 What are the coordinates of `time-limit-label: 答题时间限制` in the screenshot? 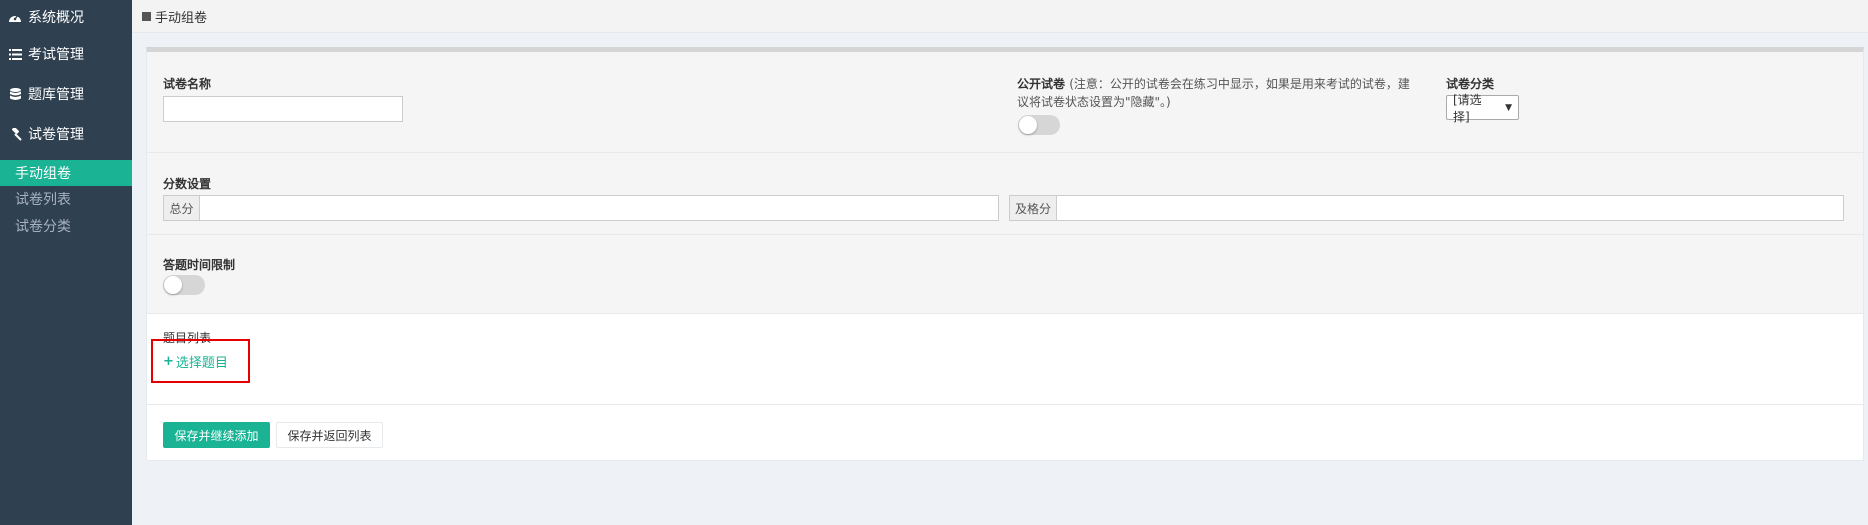 It's located at (199, 265).